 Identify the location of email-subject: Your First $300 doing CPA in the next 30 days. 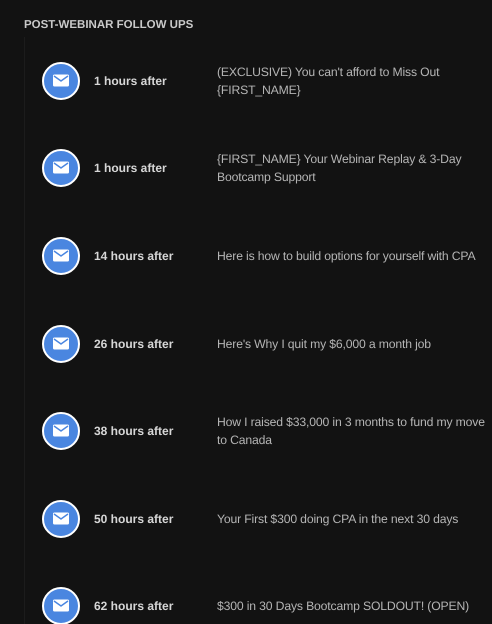
(354, 519).